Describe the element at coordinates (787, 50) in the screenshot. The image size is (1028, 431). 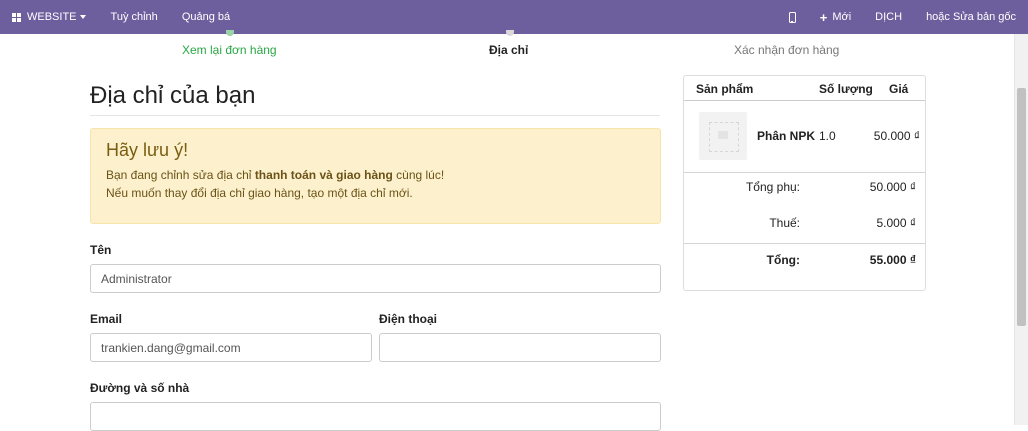
I see `step-confirm-order: Xác nhận đơn hàng` at that location.